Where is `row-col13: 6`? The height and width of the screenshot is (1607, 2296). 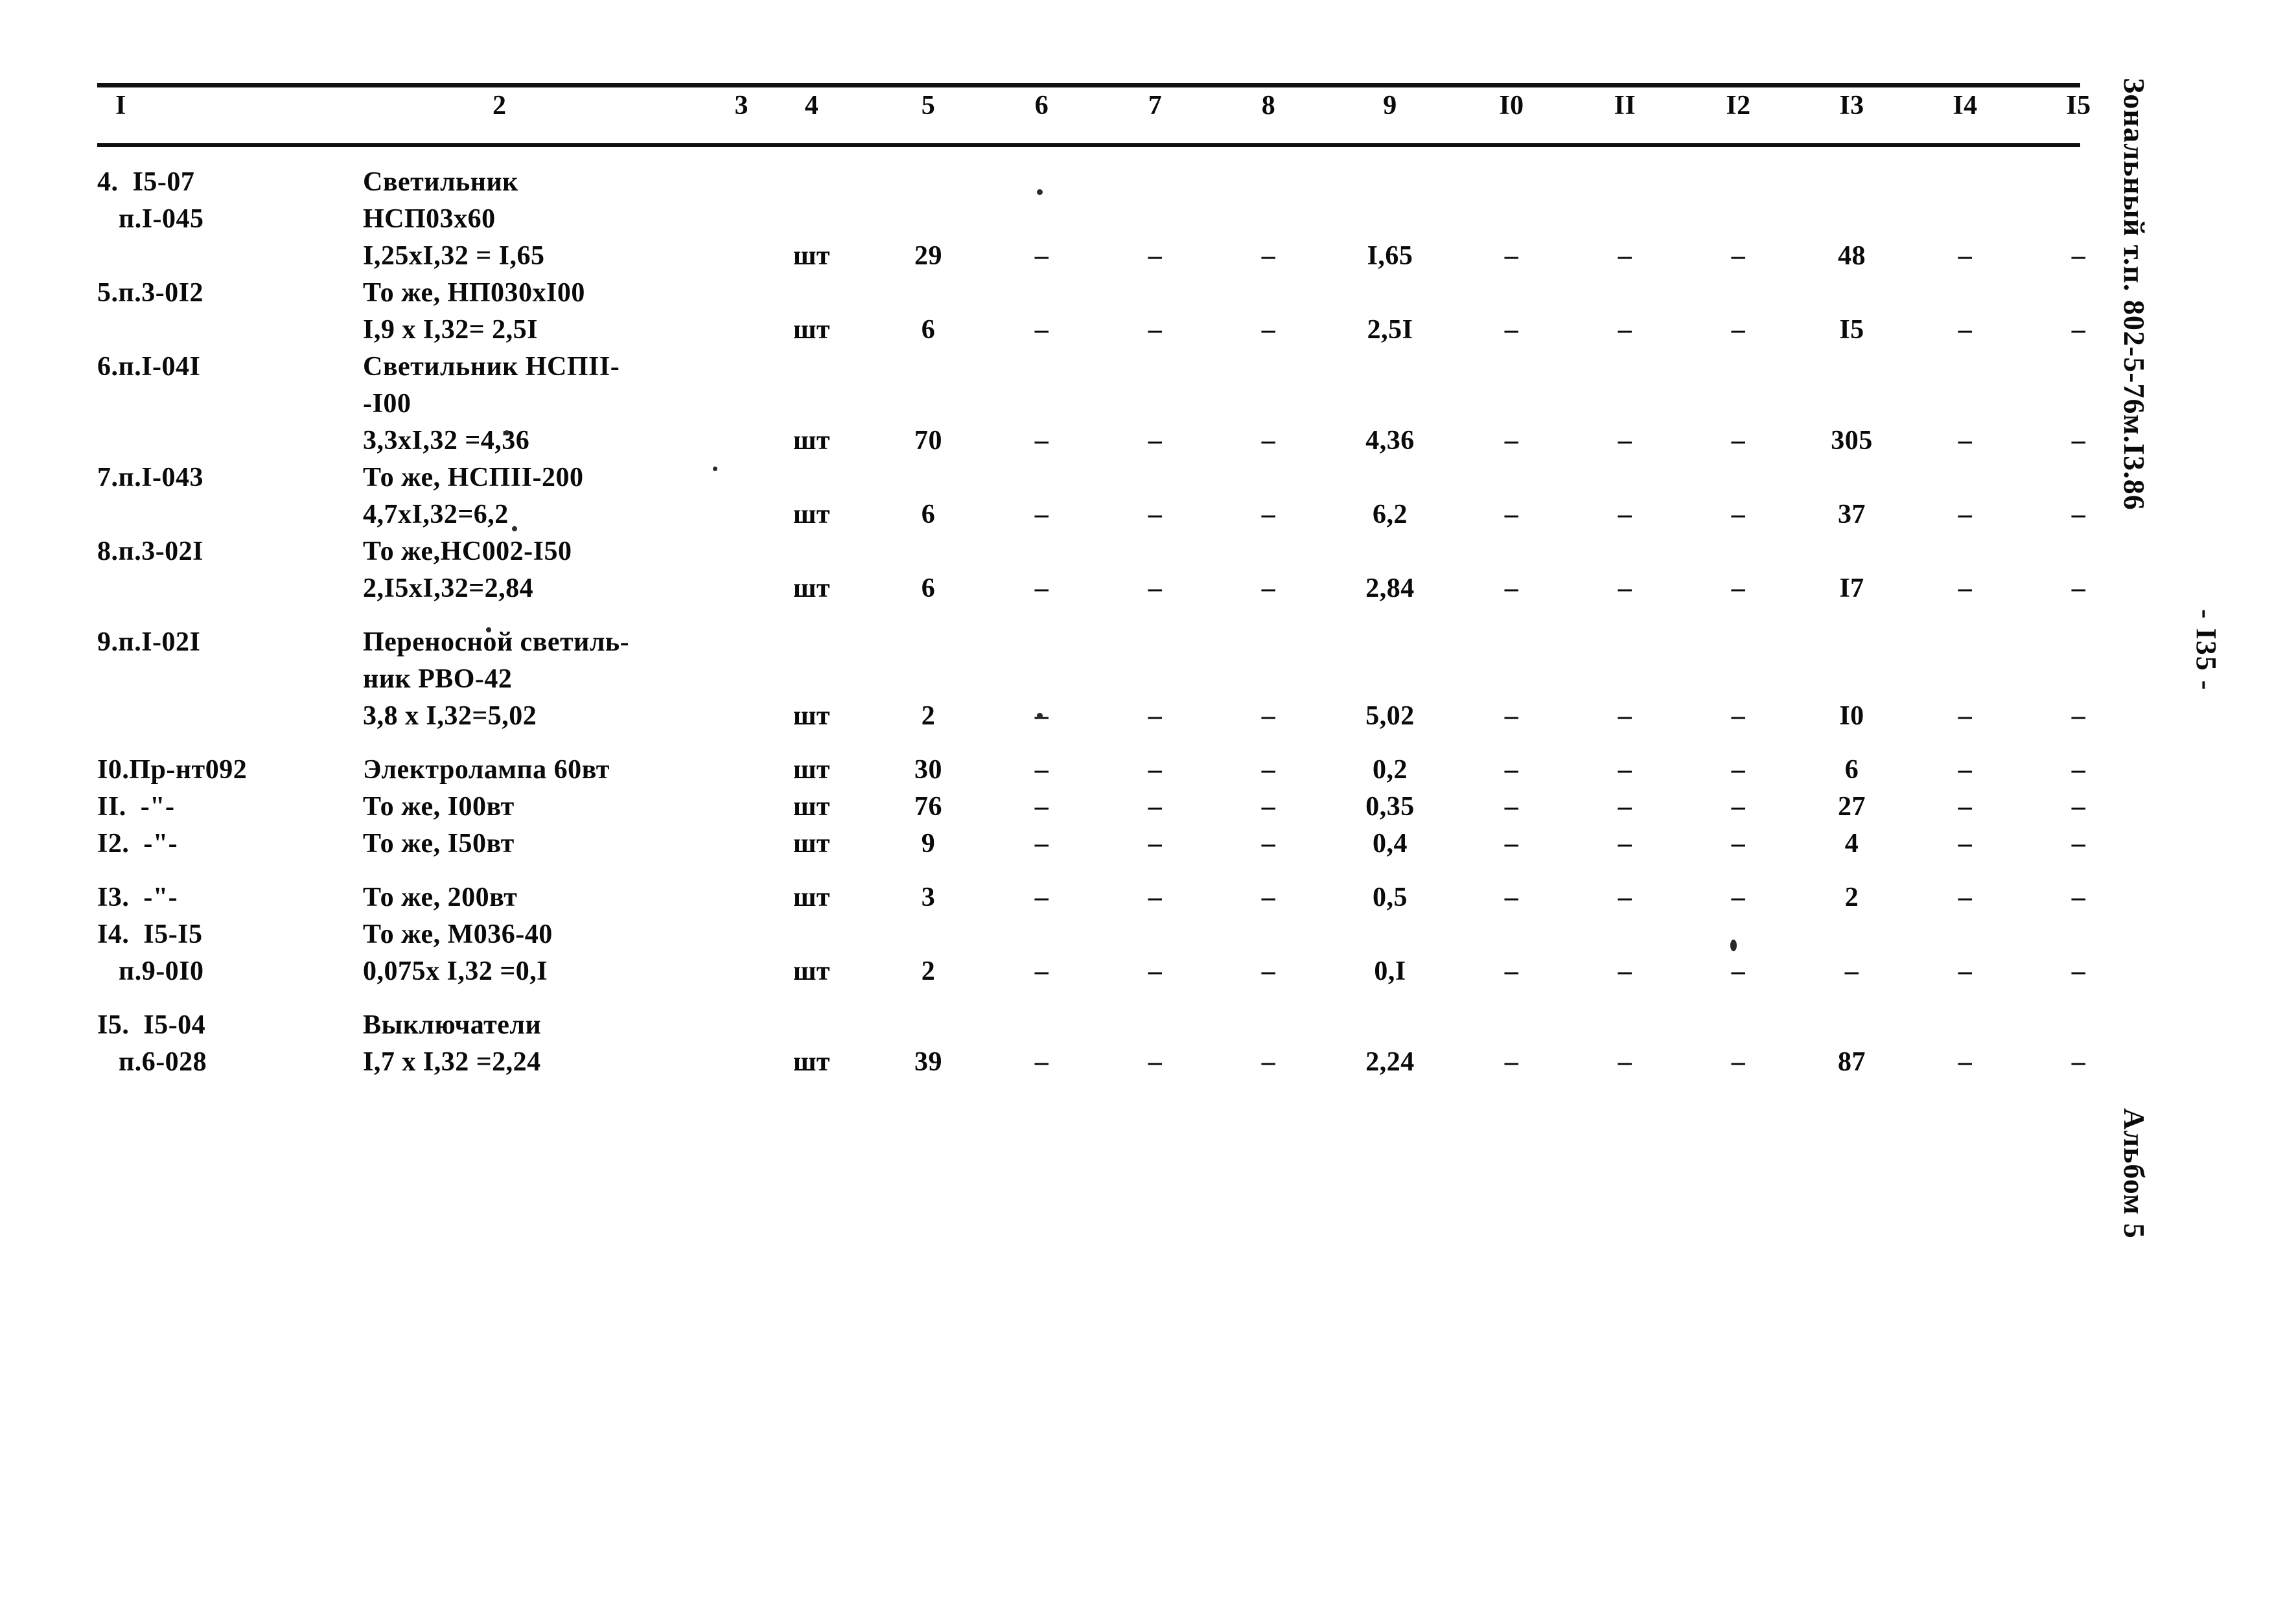
row-col13: 6 is located at coordinates (1851, 770).